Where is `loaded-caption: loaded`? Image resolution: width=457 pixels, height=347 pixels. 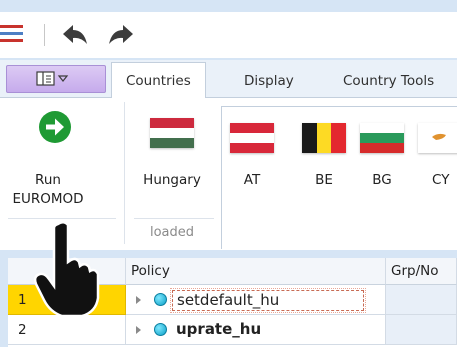
loaded-caption: loaded is located at coordinates (172, 232).